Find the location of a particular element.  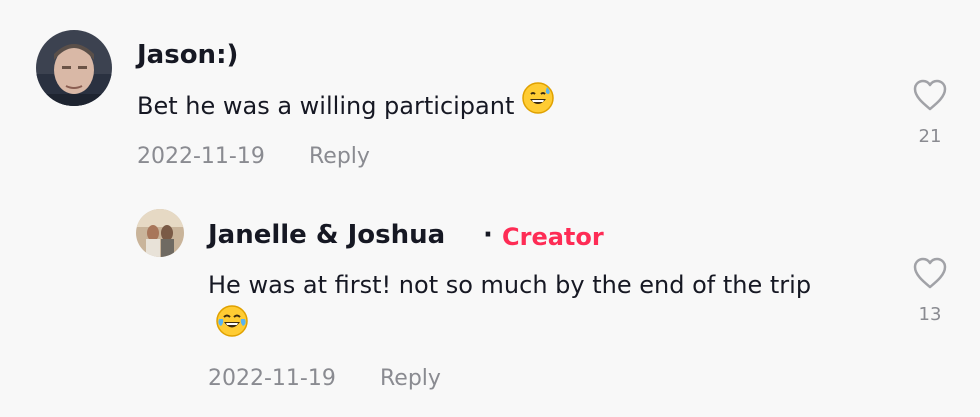

comment-text: Bet he was a willing participant is located at coordinates (346, 106).